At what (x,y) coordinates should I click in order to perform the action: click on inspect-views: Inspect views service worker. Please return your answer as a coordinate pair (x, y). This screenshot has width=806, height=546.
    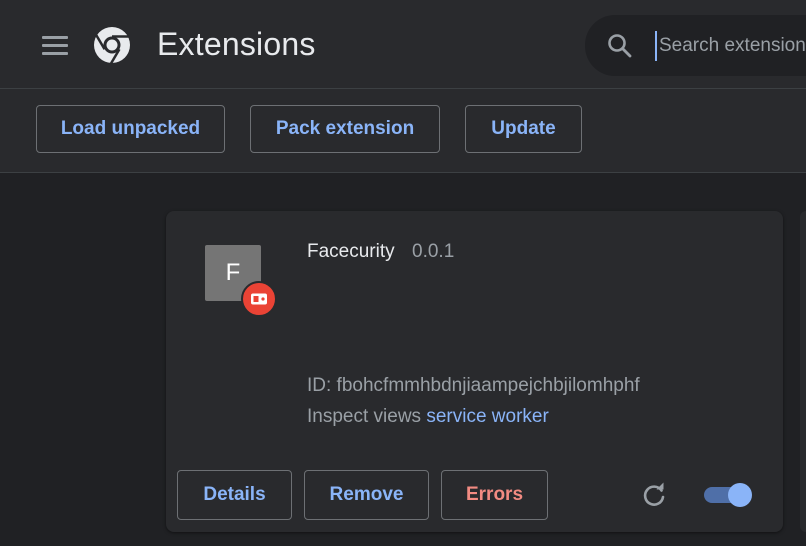
    Looking at the image, I should click on (428, 417).